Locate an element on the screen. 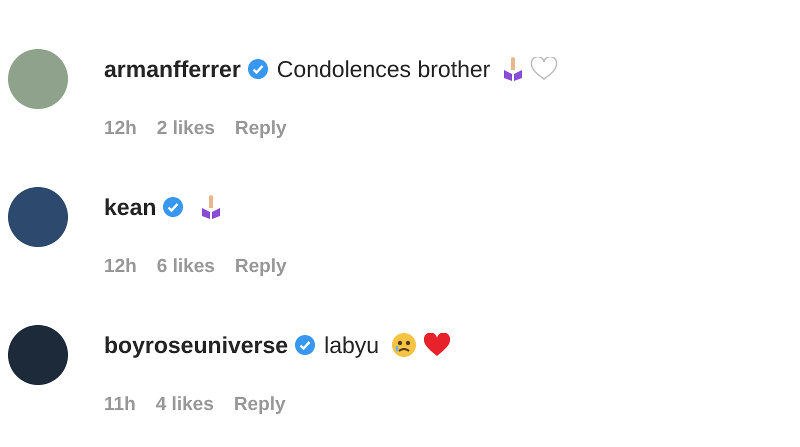 The image size is (800, 447). crying-face-icon is located at coordinates (404, 345).